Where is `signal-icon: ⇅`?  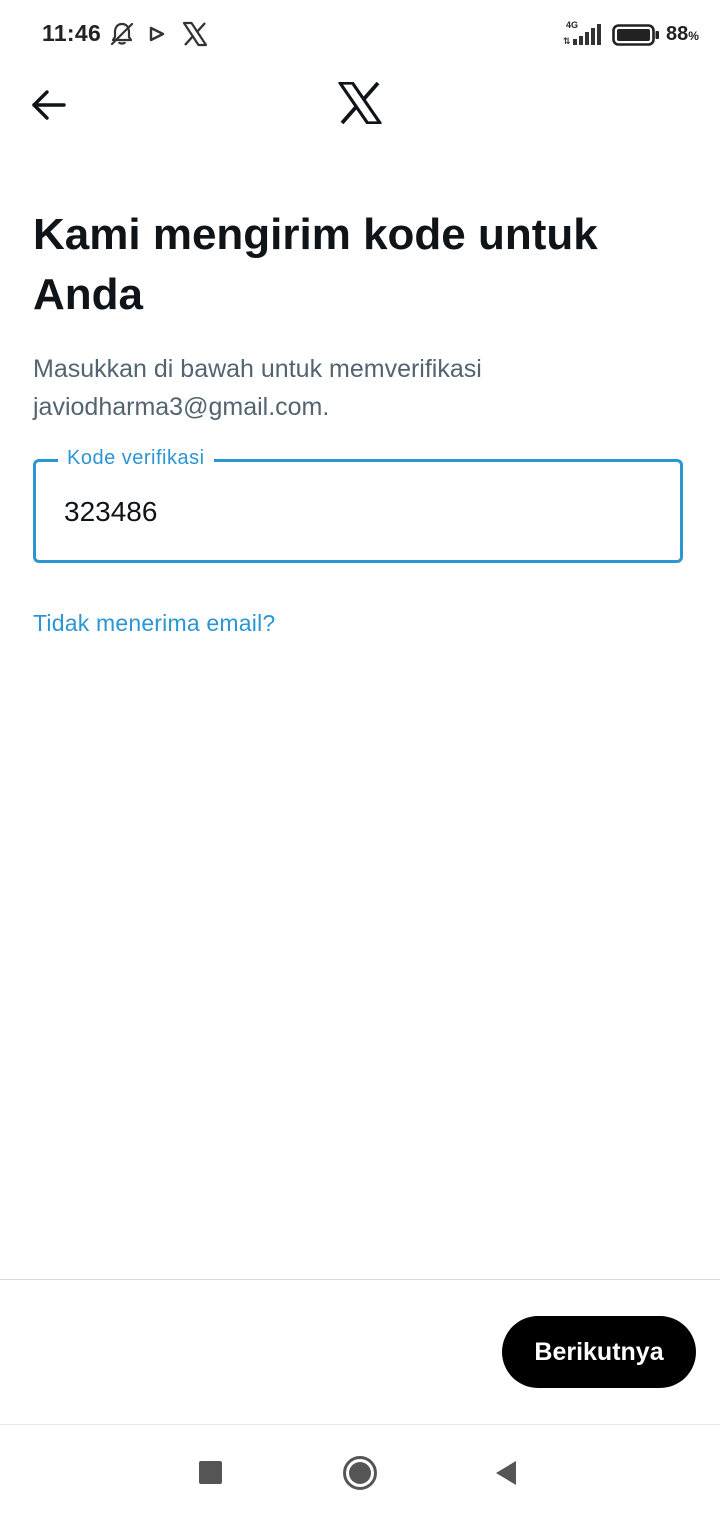
signal-icon: ⇅ is located at coordinates (582, 35).